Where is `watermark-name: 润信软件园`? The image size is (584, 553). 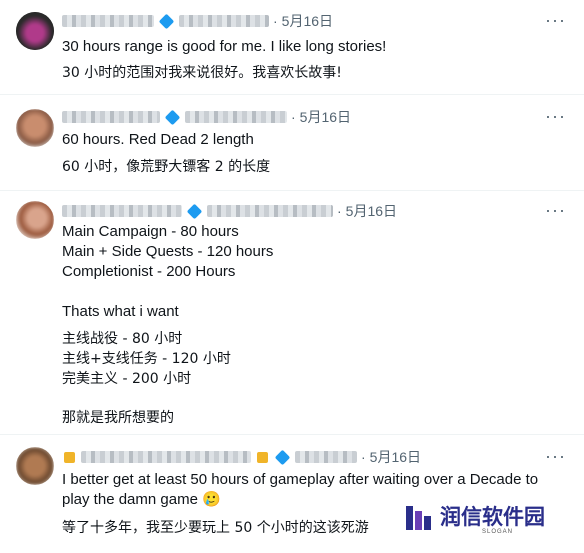
watermark-name: 润信软件园 is located at coordinates (492, 517).